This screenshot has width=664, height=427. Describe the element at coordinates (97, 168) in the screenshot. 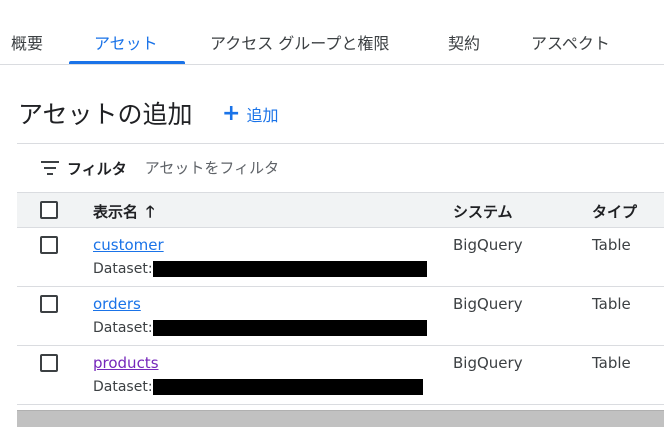

I see `filter-label: フィルタ` at that location.